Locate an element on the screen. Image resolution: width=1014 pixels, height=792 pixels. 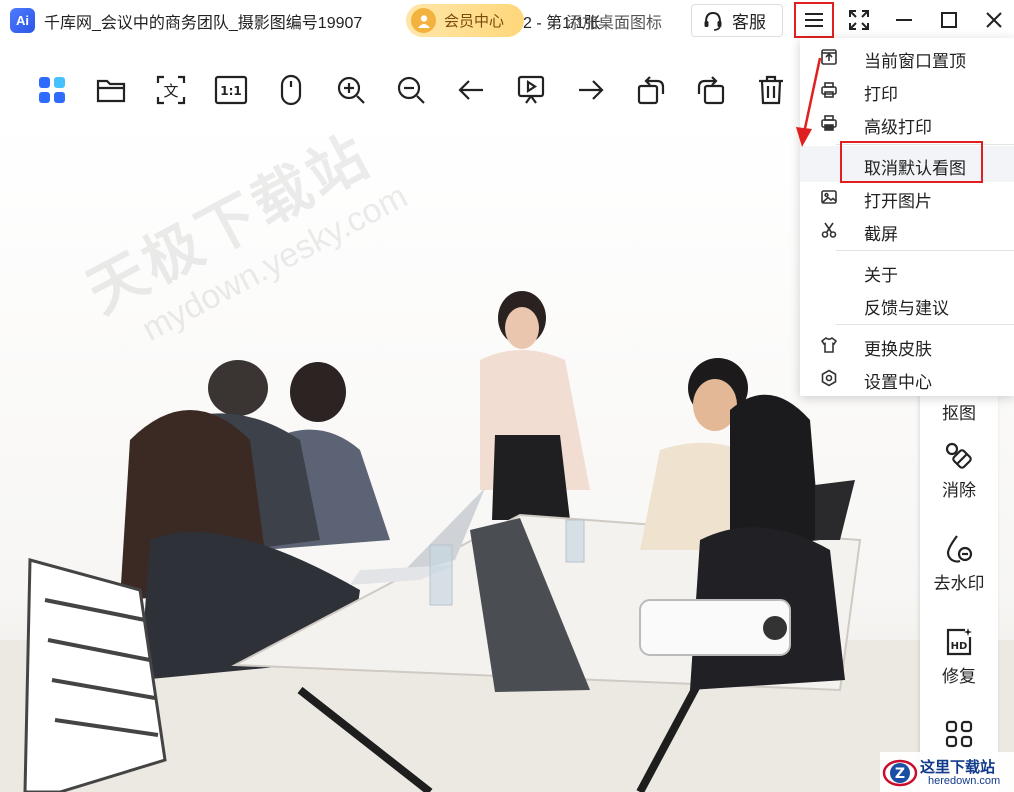
fullscreen-button is located at coordinates (859, 20).